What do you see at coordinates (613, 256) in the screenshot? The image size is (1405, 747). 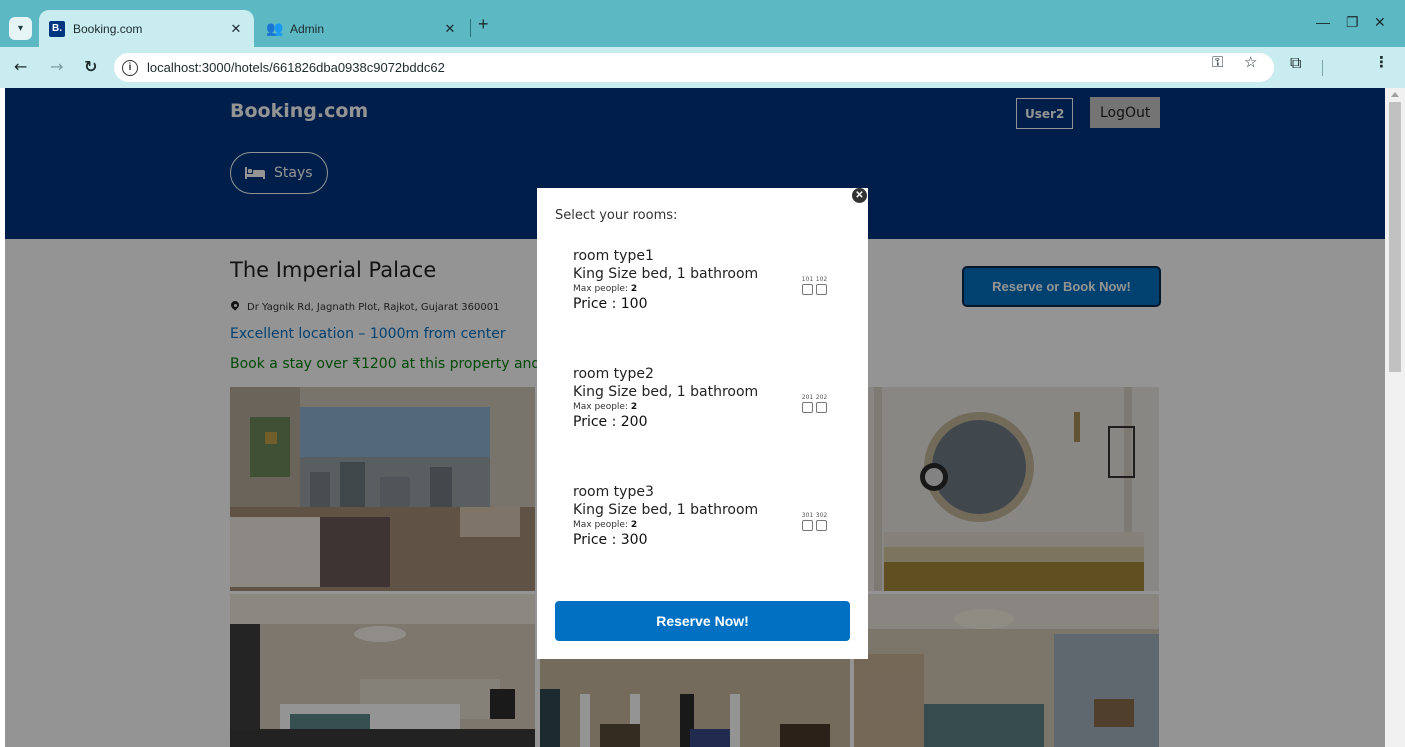 I see `room-title: room type1` at bounding box center [613, 256].